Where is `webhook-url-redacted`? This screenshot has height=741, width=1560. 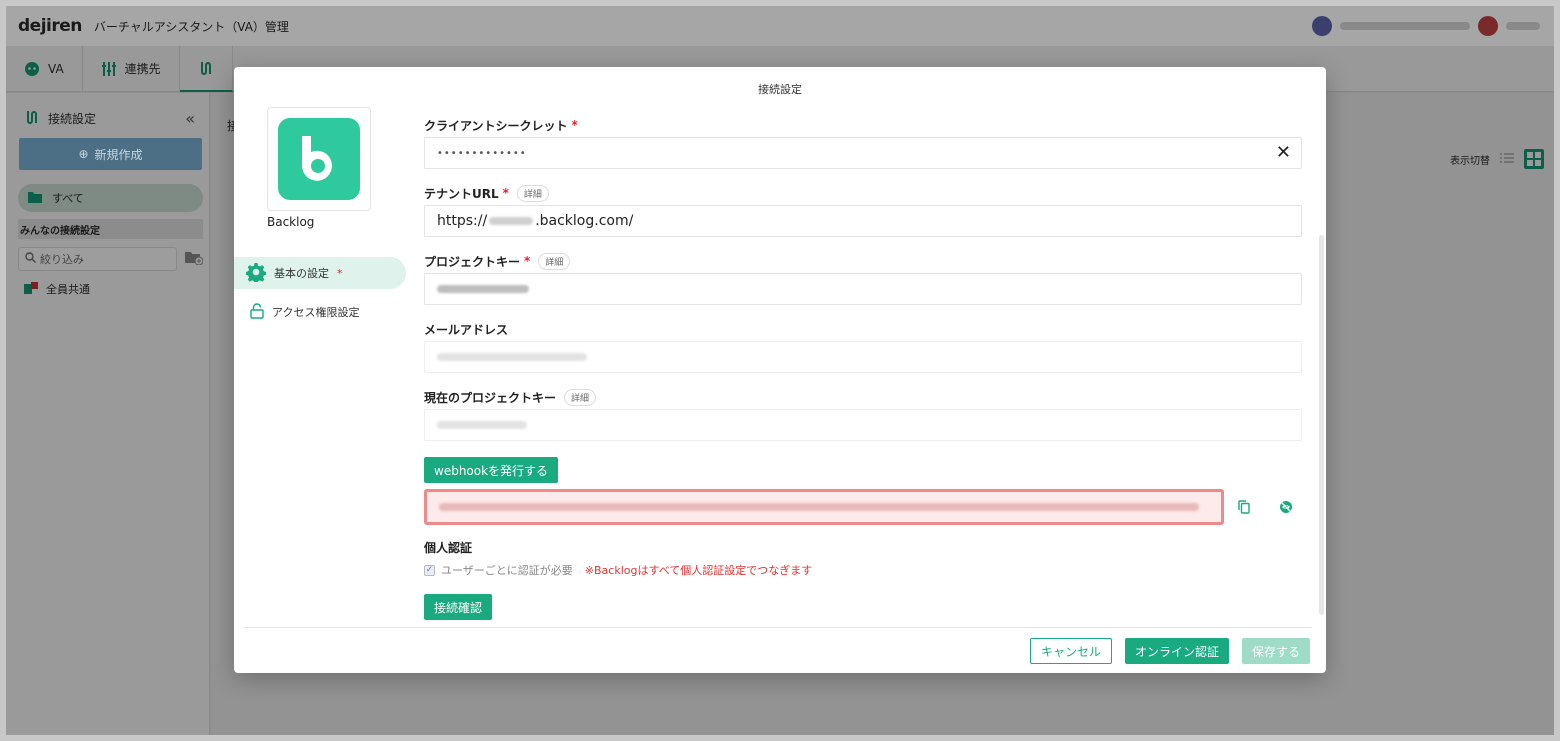
webhook-url-redacted is located at coordinates (819, 507).